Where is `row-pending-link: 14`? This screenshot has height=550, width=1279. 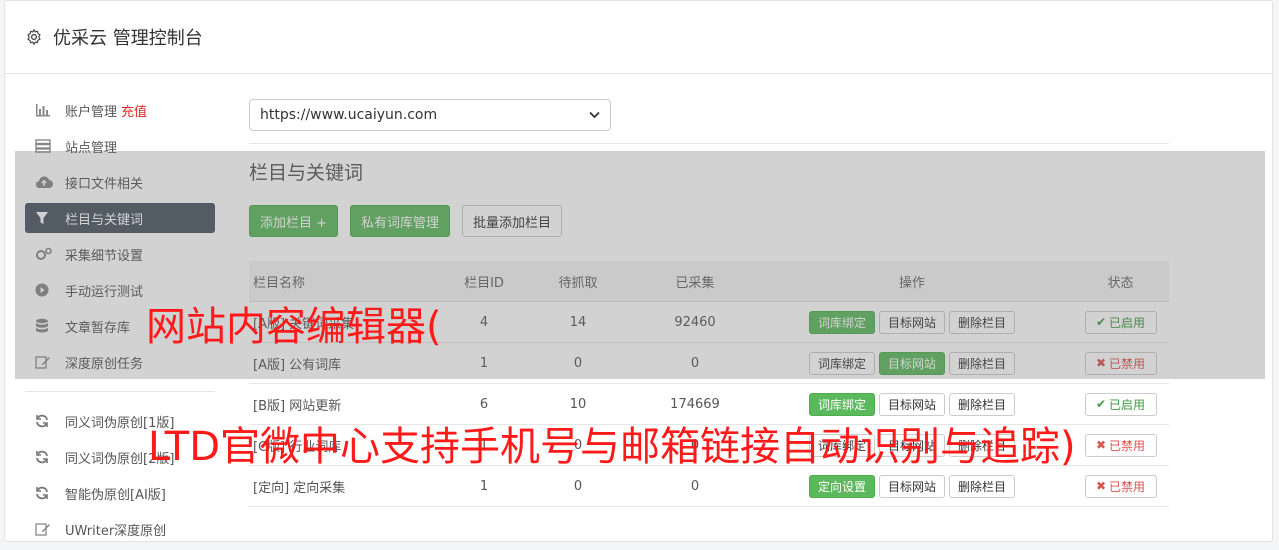
row-pending-link: 14 is located at coordinates (578, 322).